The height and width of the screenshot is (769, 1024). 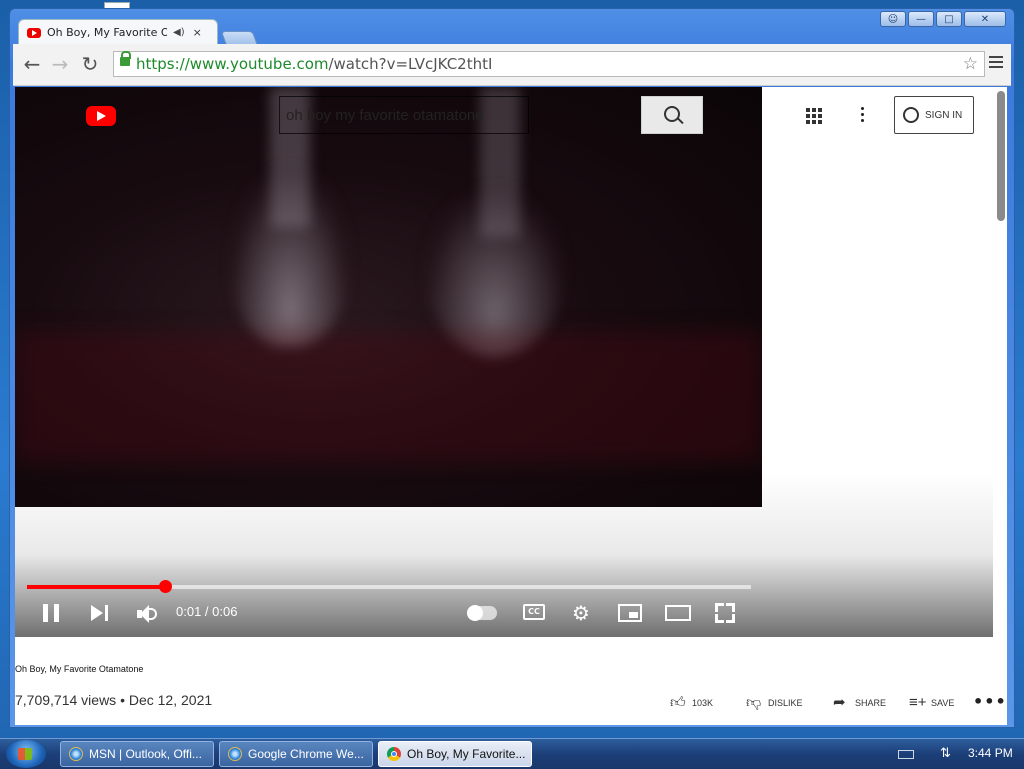 I want to click on next-icon, so click(x=100, y=613).